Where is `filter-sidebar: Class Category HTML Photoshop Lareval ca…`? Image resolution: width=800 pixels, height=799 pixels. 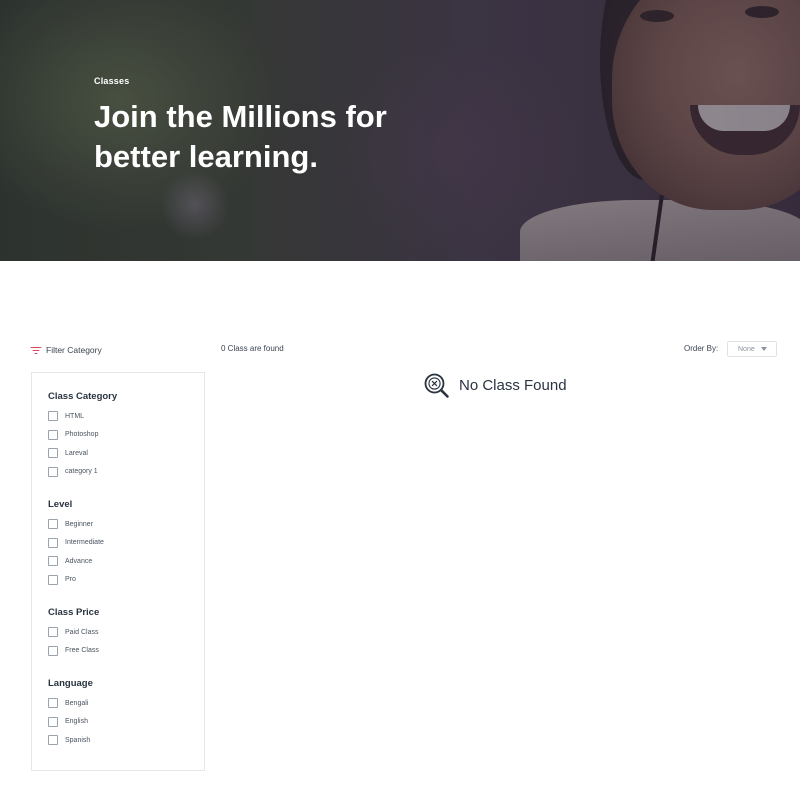 filter-sidebar: Class Category HTML Photoshop Lareval ca… is located at coordinates (118, 571).